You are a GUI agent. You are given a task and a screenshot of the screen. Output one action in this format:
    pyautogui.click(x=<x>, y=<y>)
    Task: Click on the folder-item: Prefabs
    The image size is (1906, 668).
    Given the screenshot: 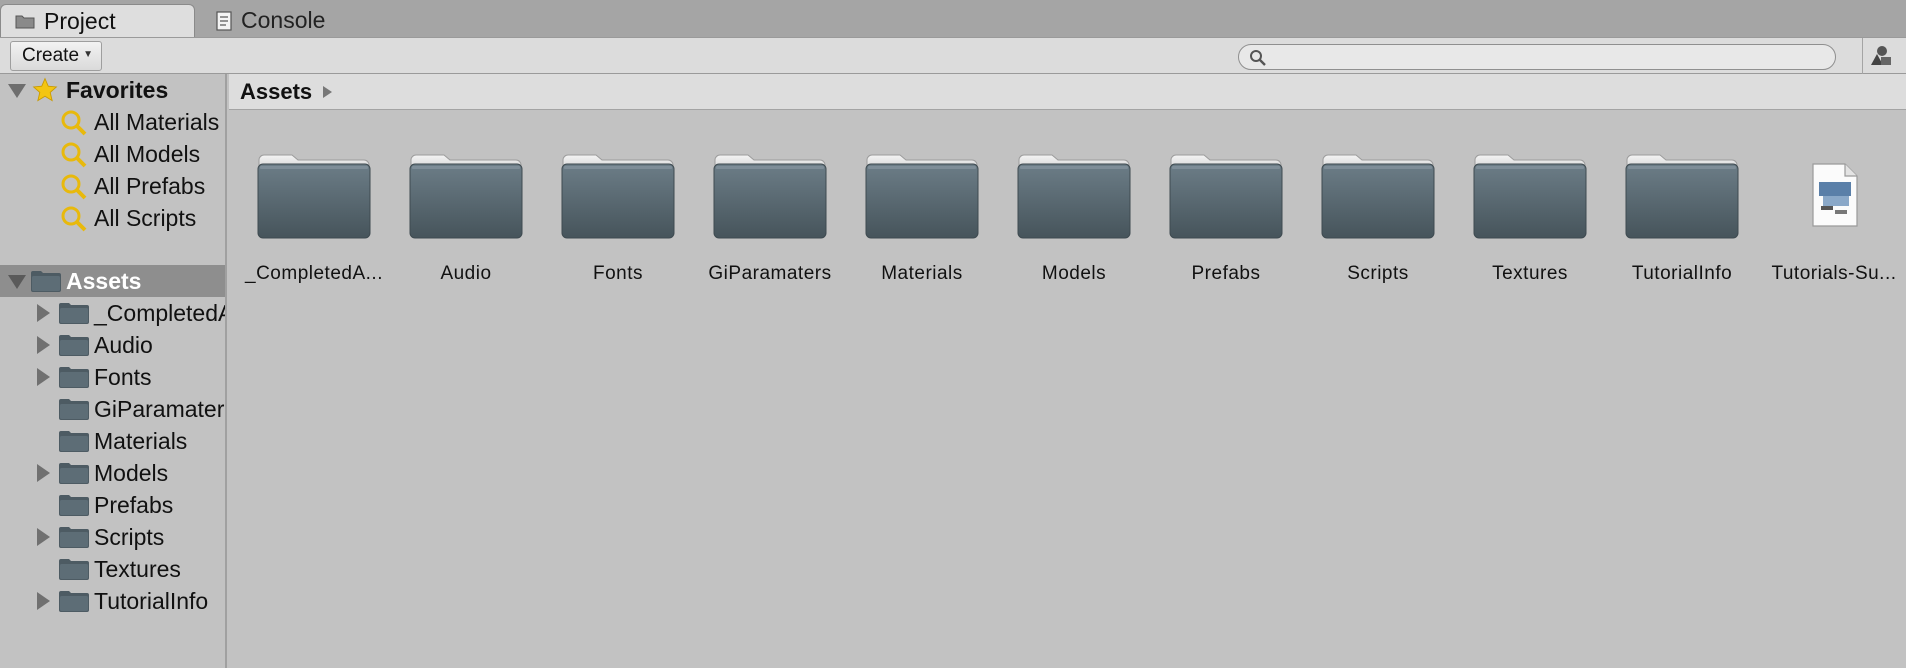 What is the action you would take?
    pyautogui.click(x=1226, y=220)
    